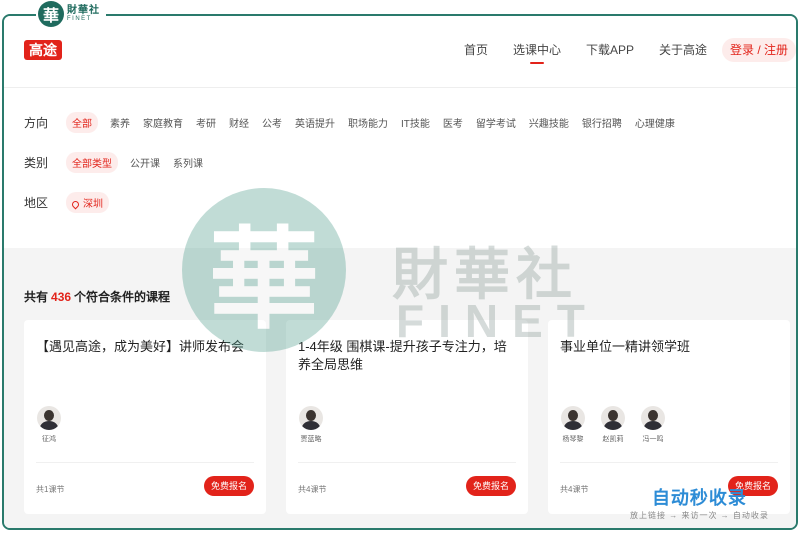 This screenshot has width=800, height=544. I want to click on stamp-main: 自动秒收录, so click(699, 498).